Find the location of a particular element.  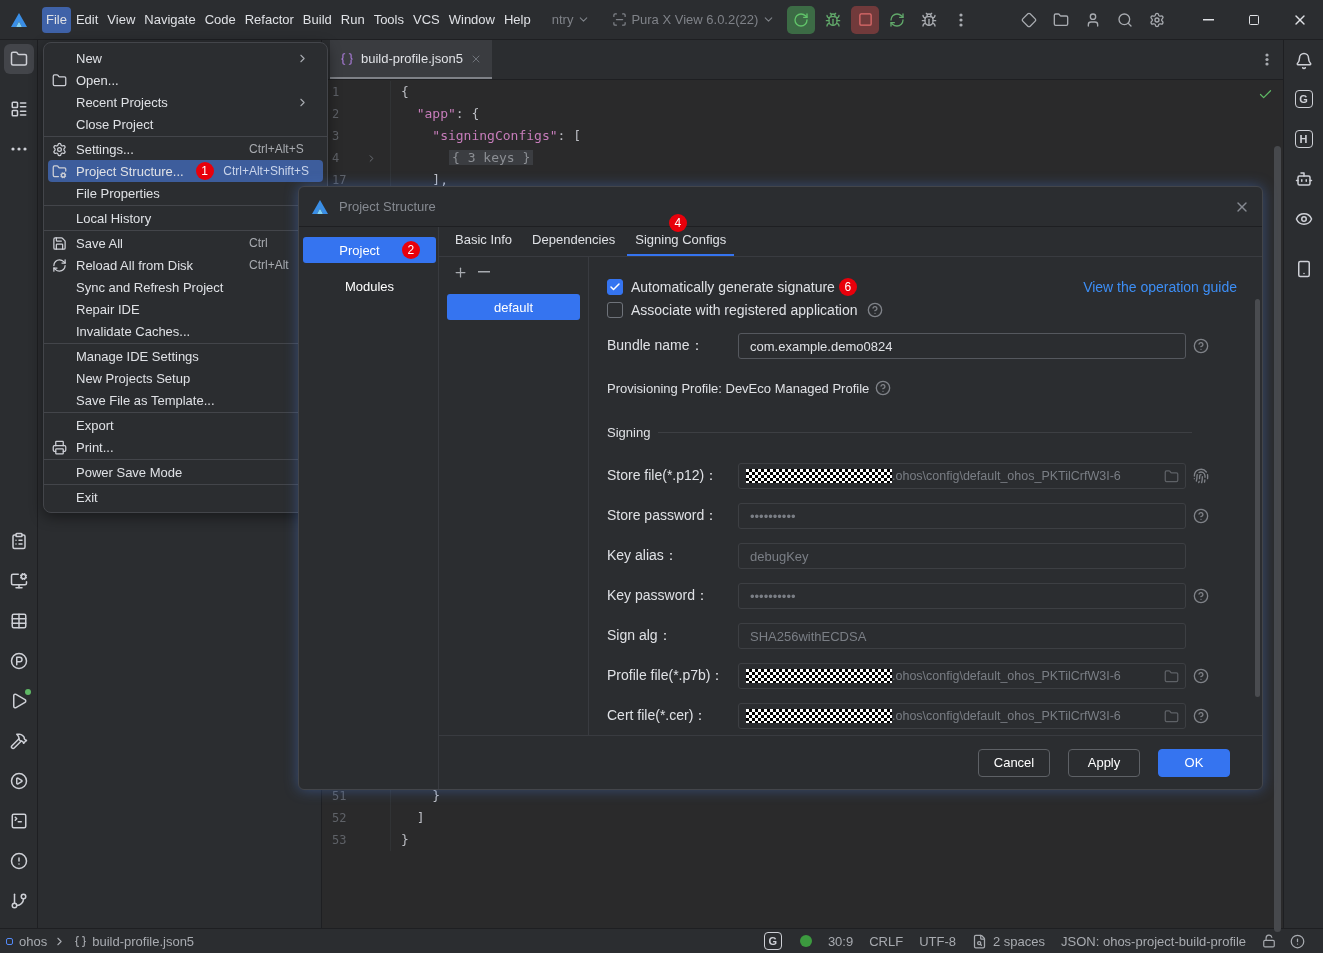

clipboard-icon is located at coordinates (18, 541).